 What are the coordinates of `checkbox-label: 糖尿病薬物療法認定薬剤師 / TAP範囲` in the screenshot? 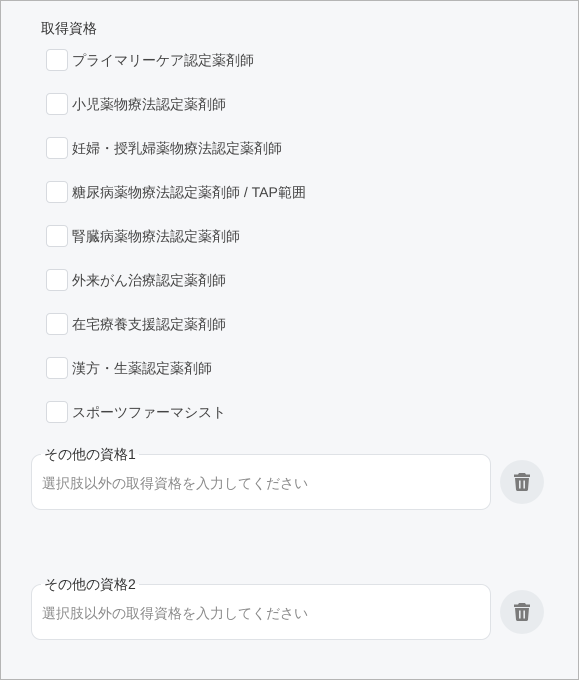 It's located at (189, 192).